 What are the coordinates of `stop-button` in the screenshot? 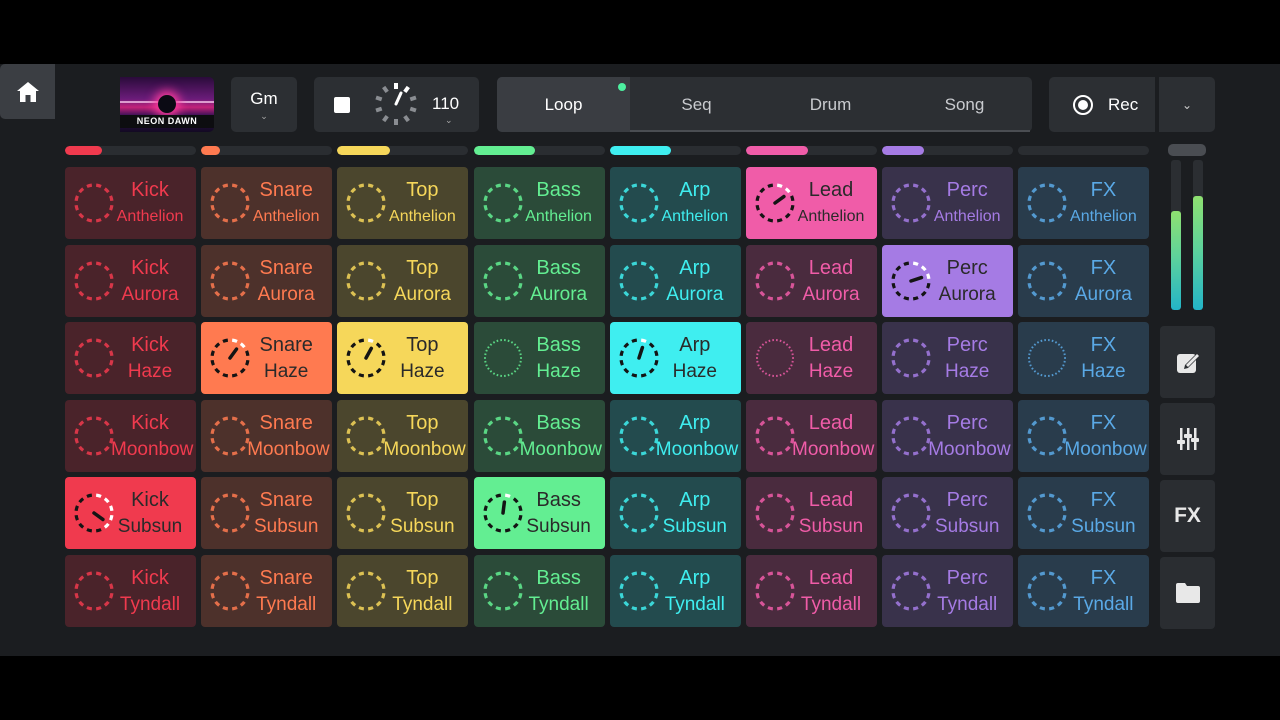 It's located at (342, 105).